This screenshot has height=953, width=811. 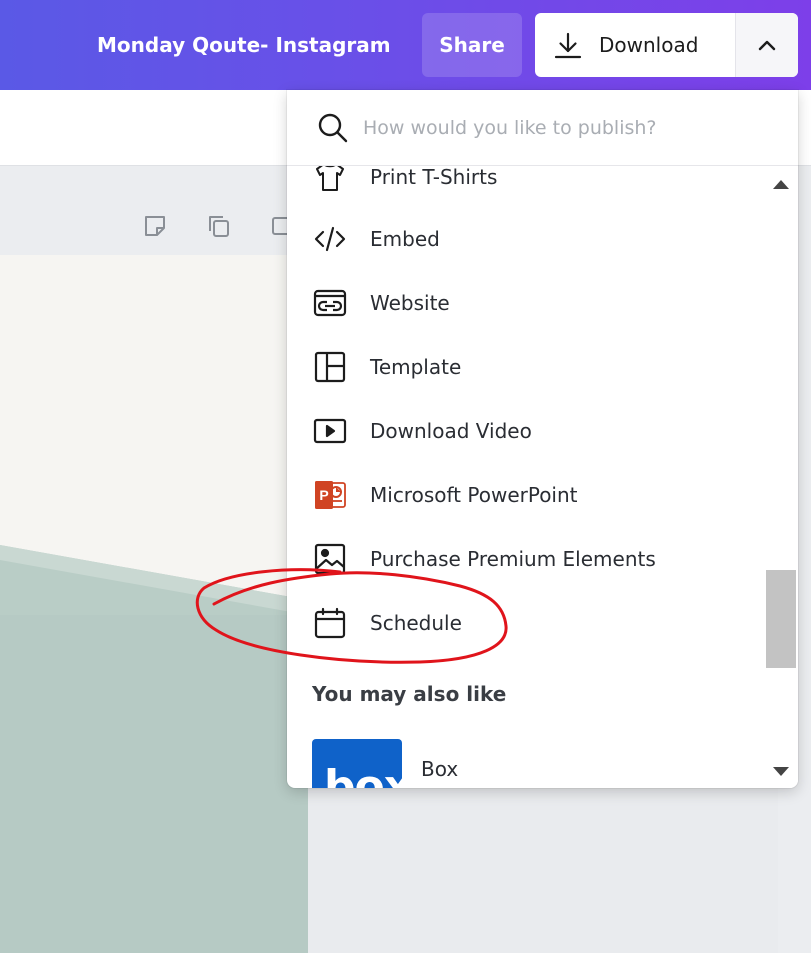 What do you see at coordinates (451, 431) in the screenshot?
I see `menu-item-label: Download Video` at bounding box center [451, 431].